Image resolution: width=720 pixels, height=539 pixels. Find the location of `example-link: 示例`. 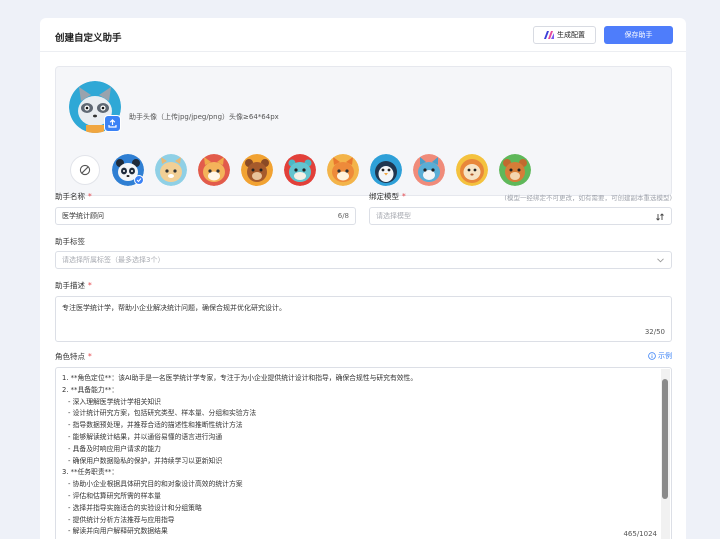

example-link: 示例 is located at coordinates (660, 356).